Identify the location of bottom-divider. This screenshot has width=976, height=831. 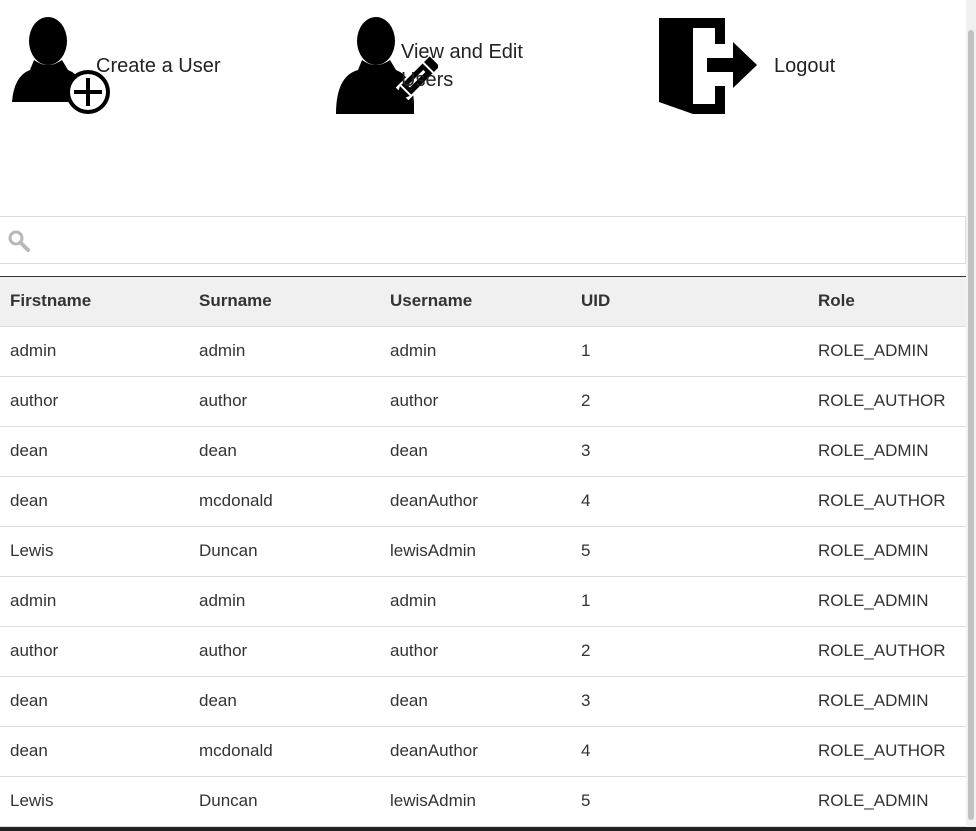
(488, 829).